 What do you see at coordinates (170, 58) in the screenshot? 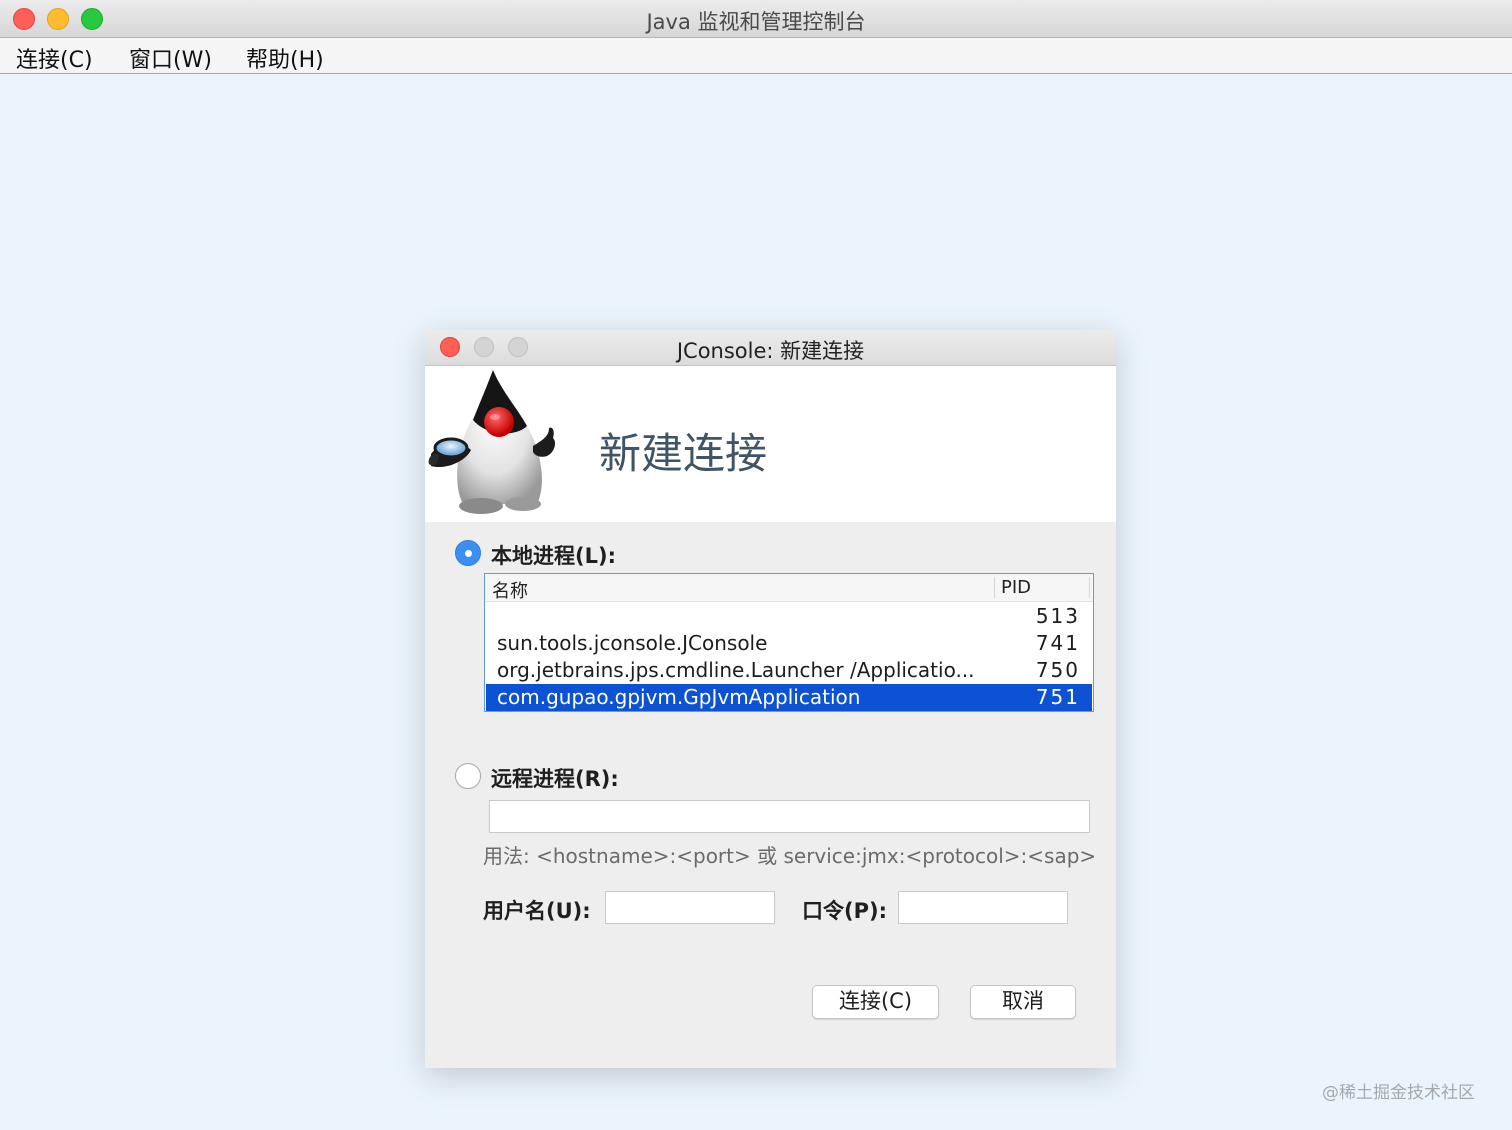
I see `menu-window: 窗口(W)` at bounding box center [170, 58].